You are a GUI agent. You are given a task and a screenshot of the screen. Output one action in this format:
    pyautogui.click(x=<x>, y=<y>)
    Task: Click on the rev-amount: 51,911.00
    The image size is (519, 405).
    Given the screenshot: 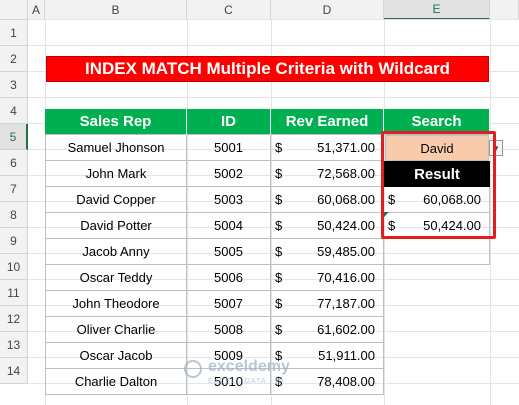 What is the action you would take?
    pyautogui.click(x=346, y=355)
    